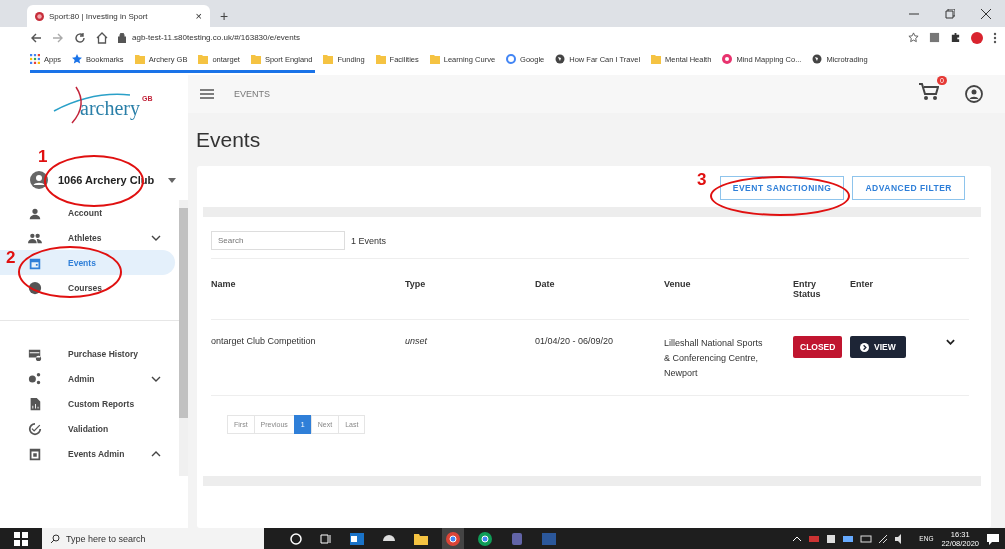  I want to click on expand-icon, so click(950, 342).